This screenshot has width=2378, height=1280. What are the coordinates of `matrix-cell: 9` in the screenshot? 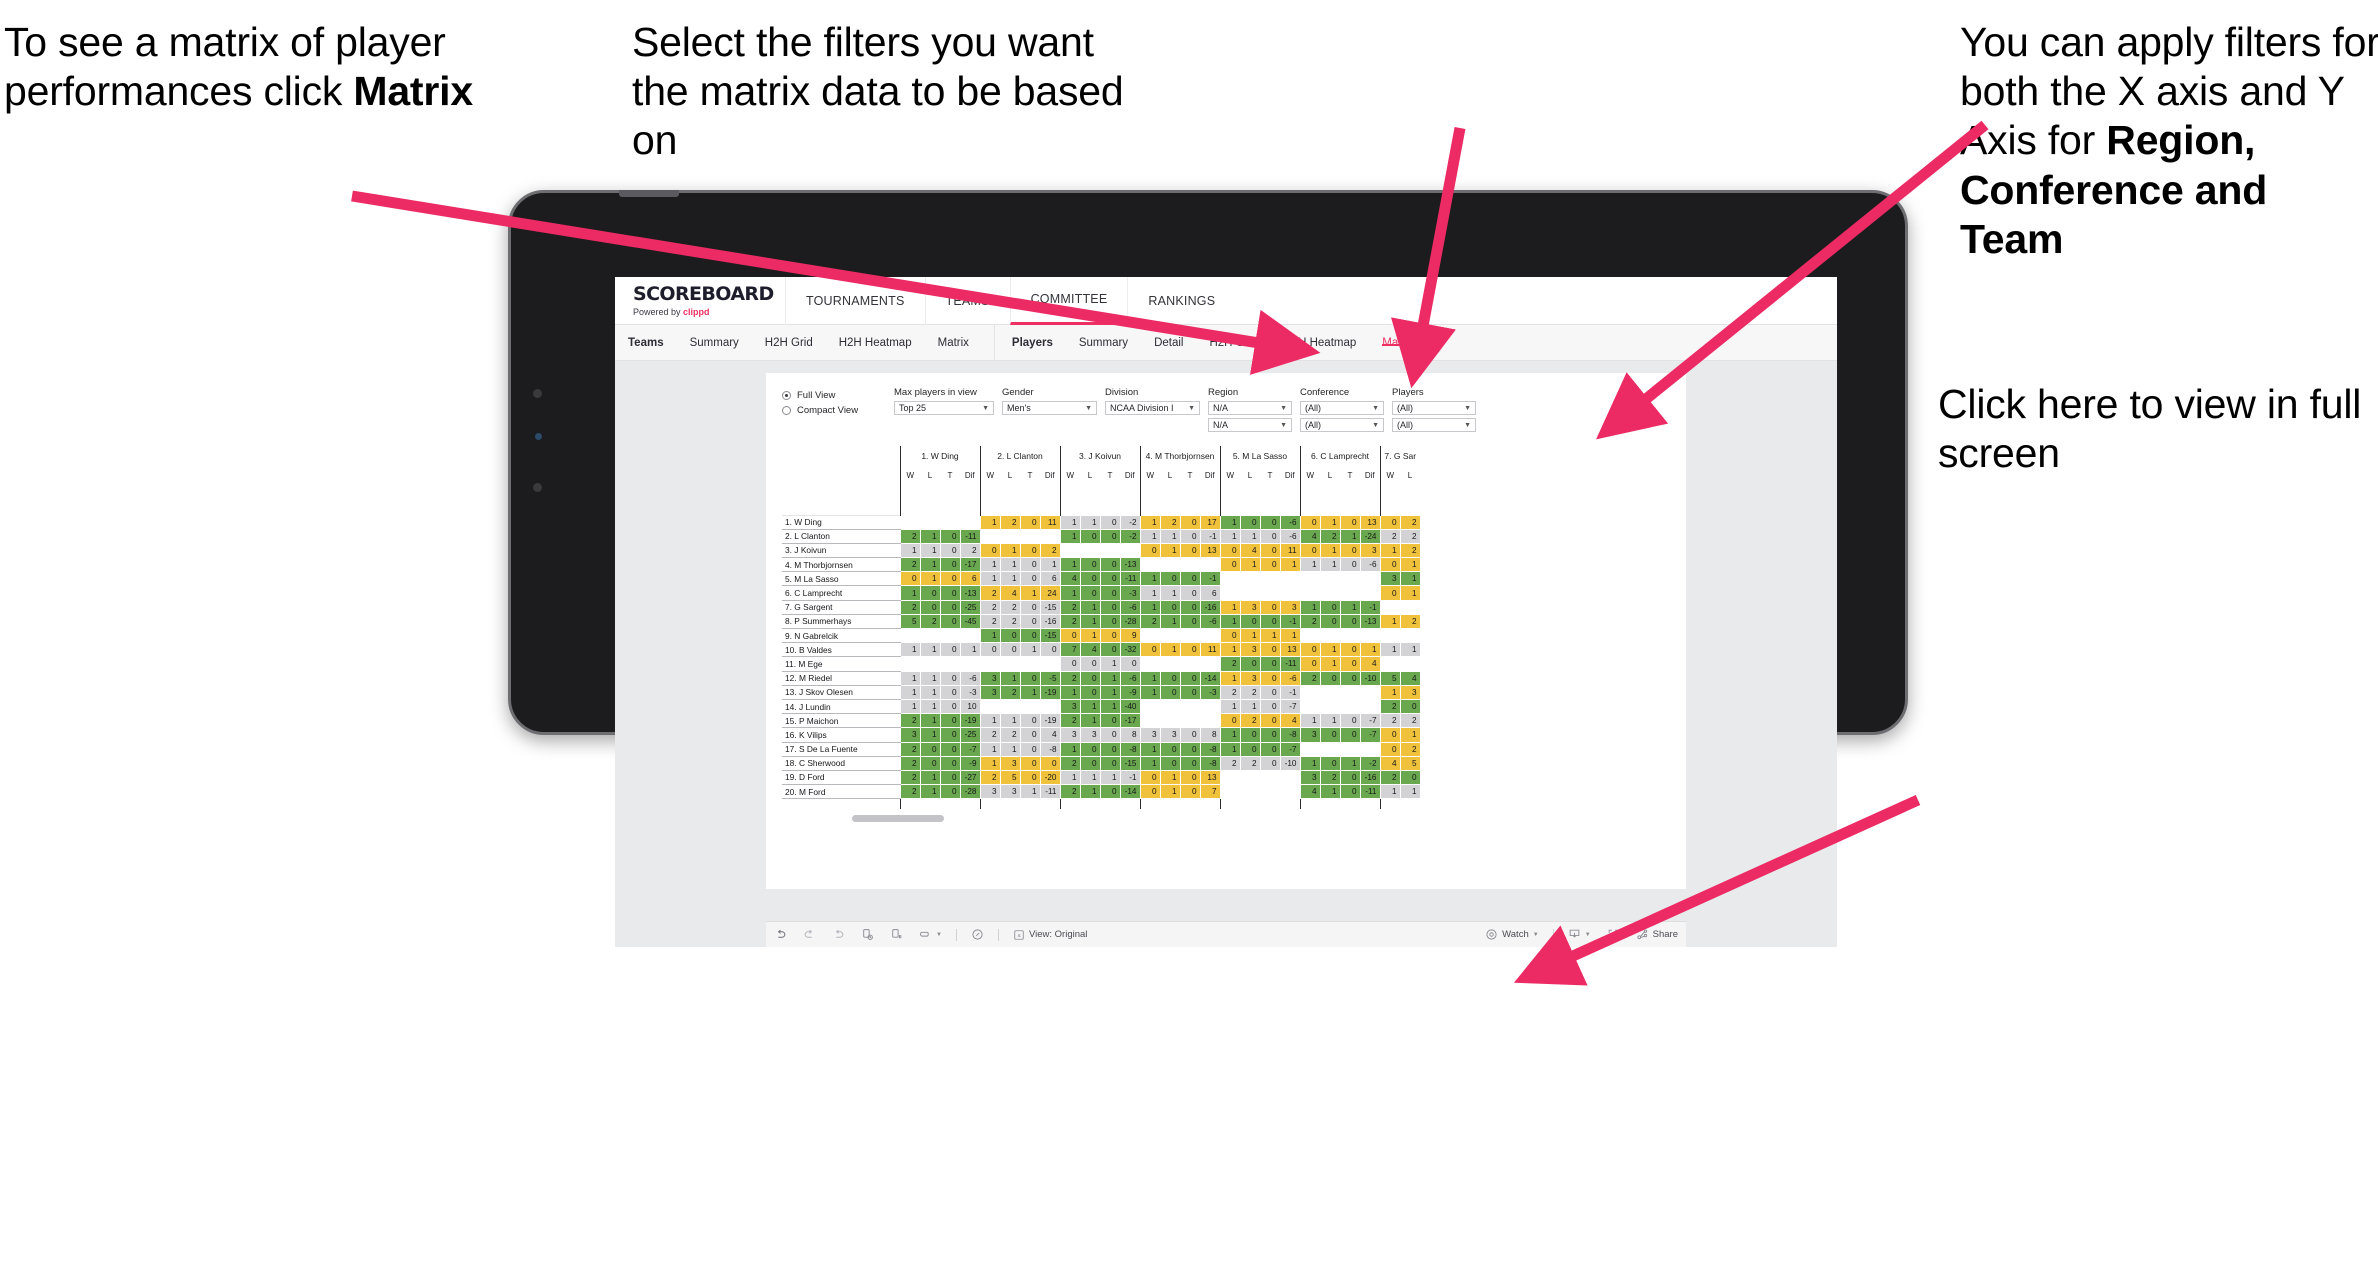 It's located at (1130, 635).